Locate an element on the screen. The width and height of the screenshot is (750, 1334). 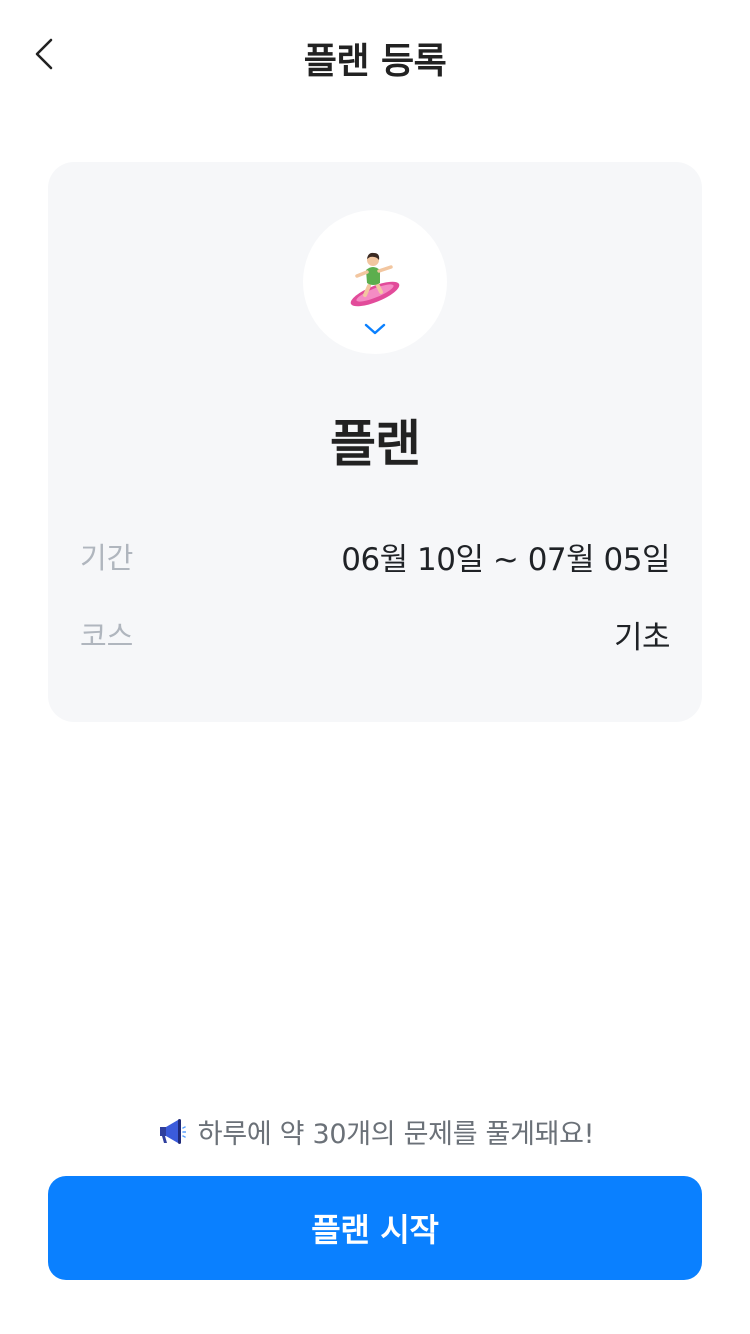
page-title: 플랜 등록 is located at coordinates (375, 61).